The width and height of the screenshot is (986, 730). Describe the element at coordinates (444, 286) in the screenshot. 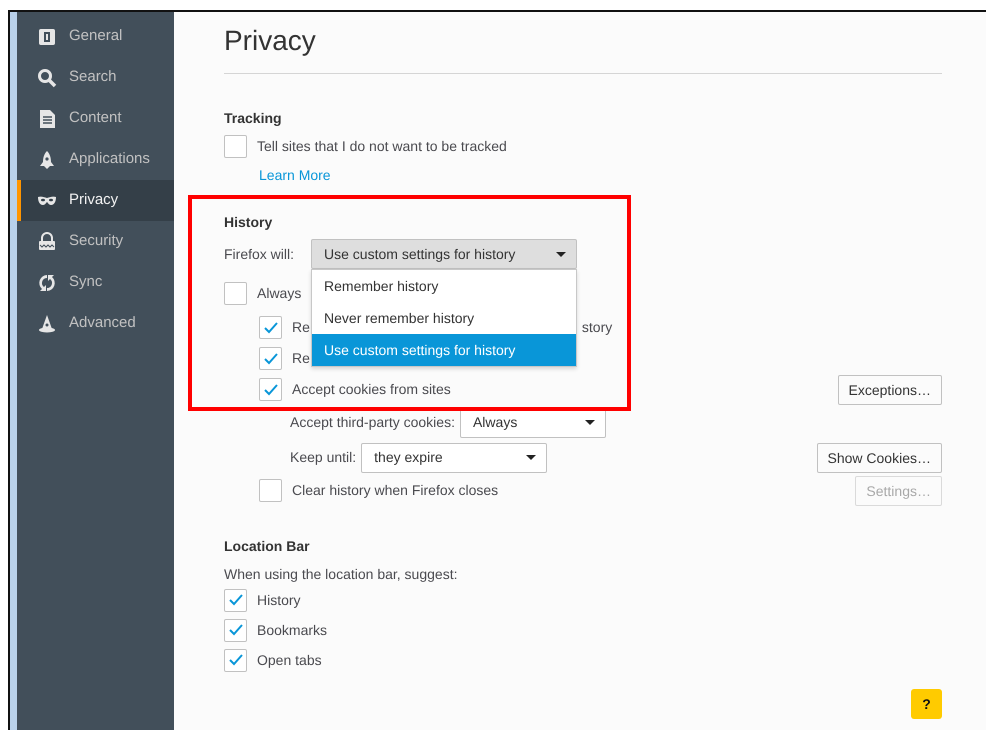

I see `dropdown-option: Remember history` at that location.